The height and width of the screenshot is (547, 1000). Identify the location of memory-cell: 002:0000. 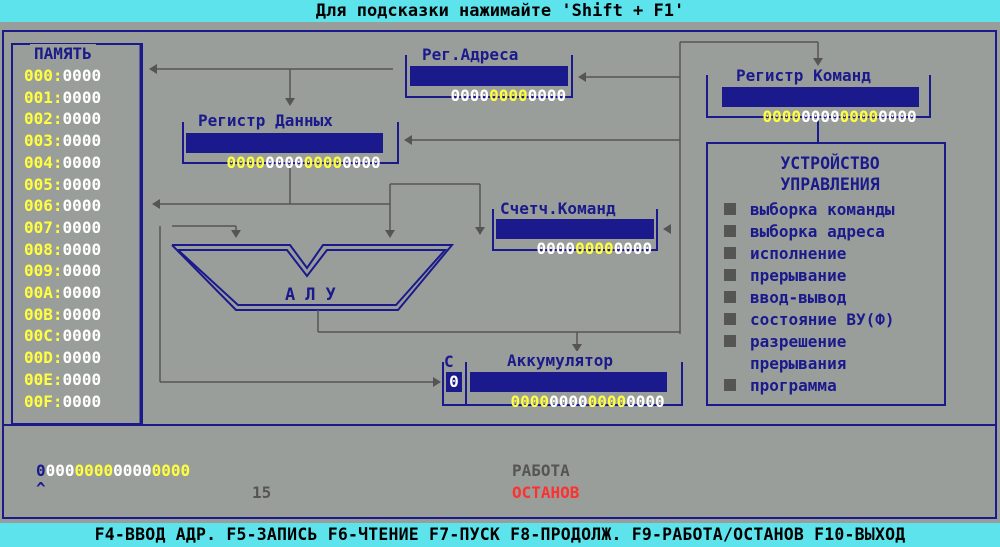
(62, 119).